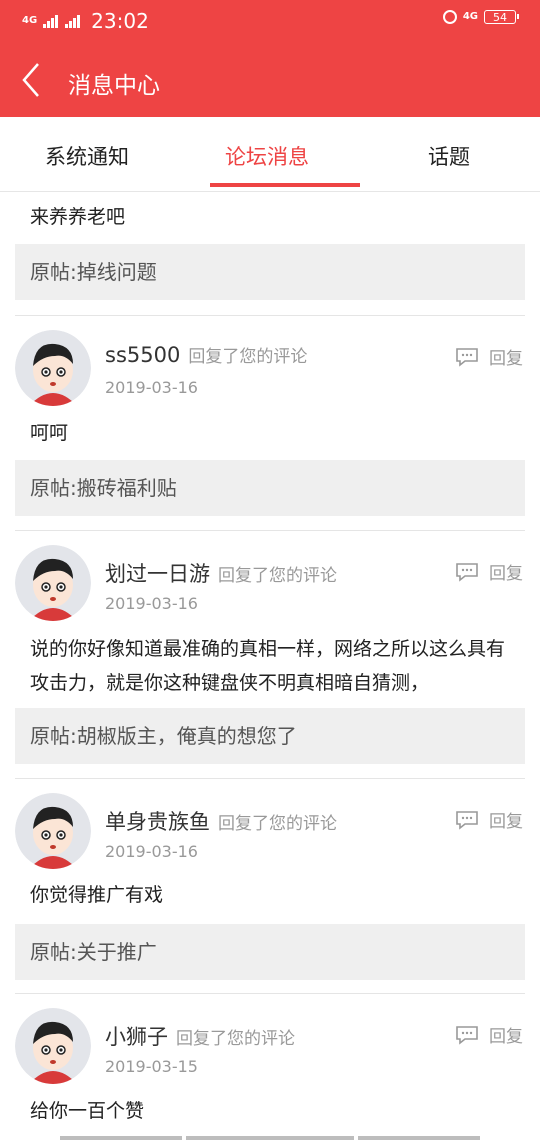 The width and height of the screenshot is (540, 1140). Describe the element at coordinates (285, 185) in the screenshot. I see `active-tab-indicator` at that location.